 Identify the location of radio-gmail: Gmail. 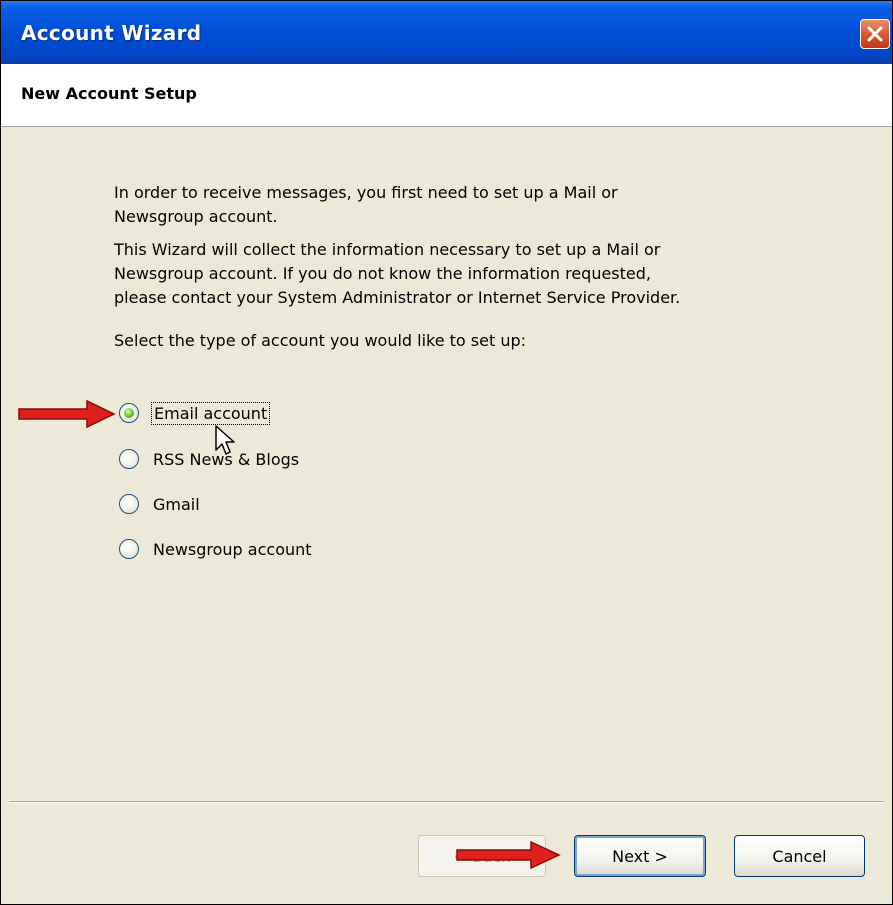
(160, 504).